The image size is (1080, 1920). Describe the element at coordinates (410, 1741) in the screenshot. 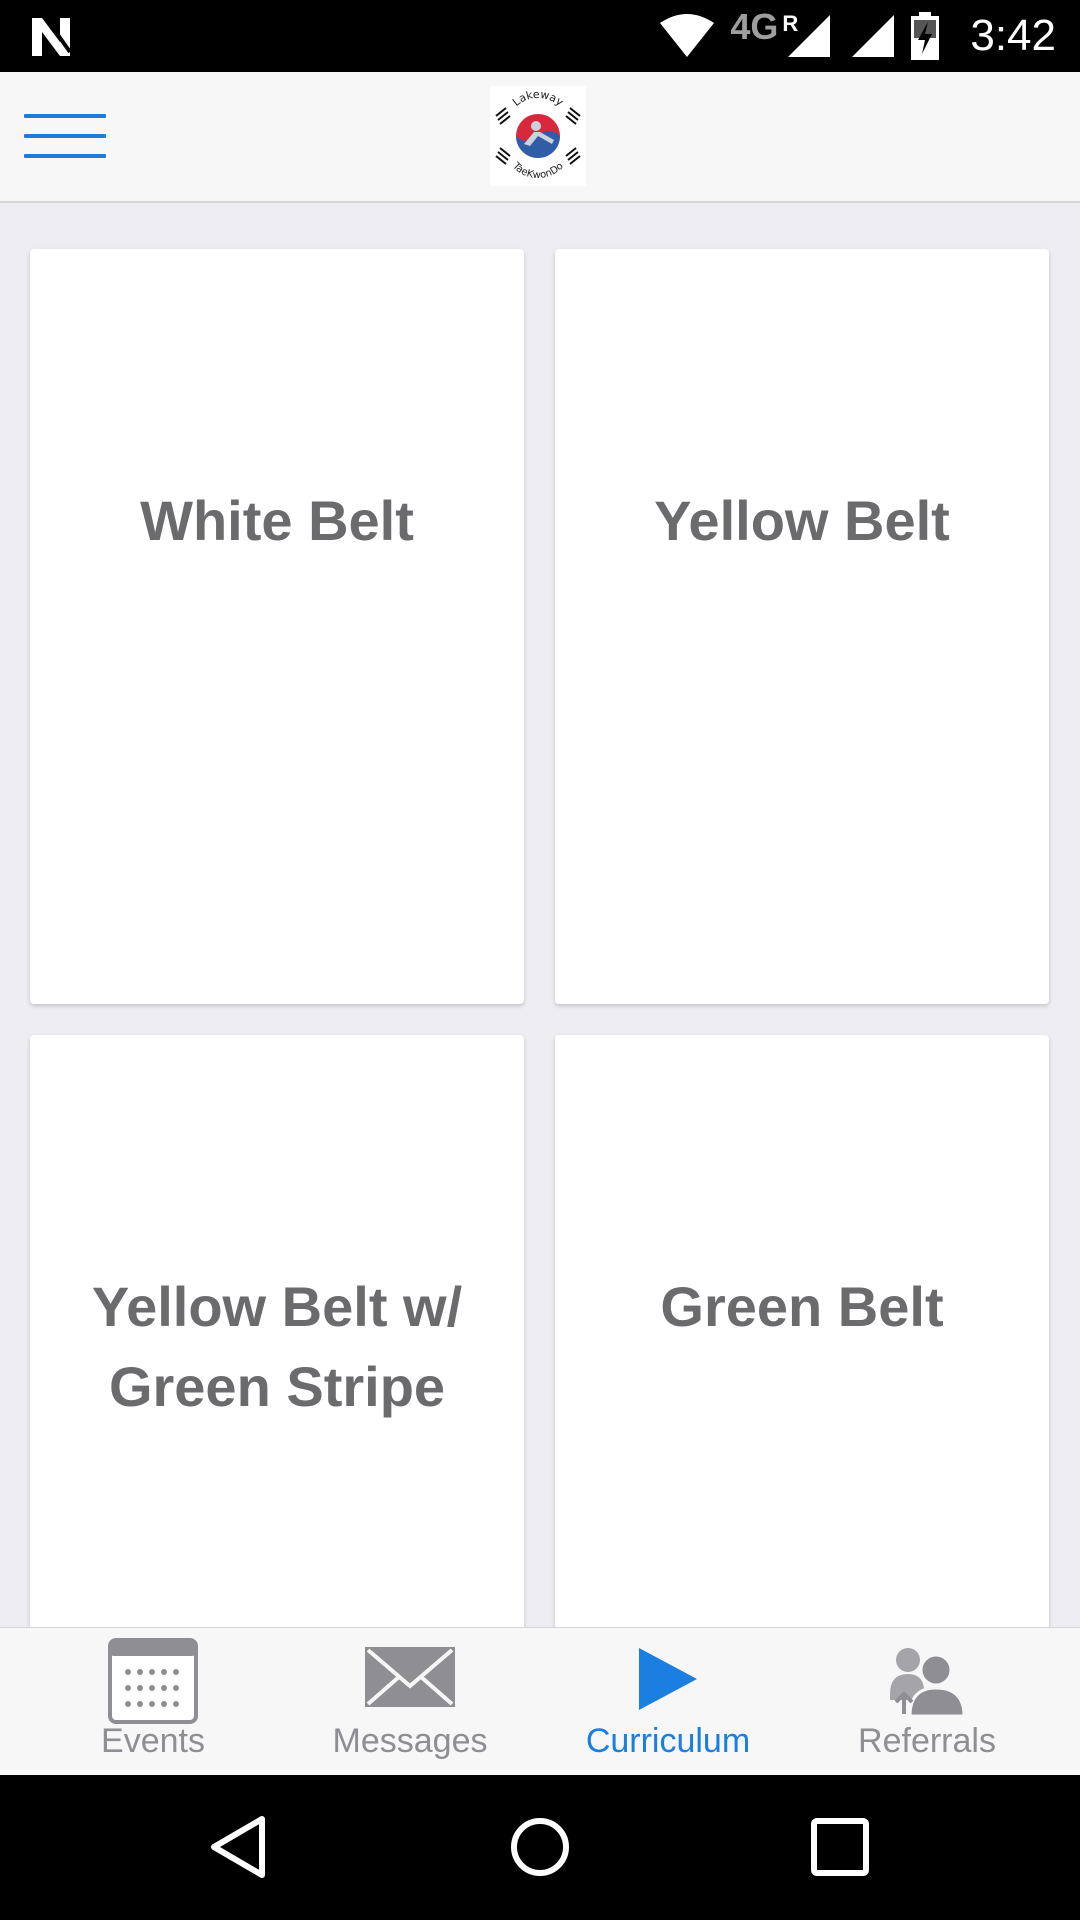

I see `tab-label: Messages` at that location.